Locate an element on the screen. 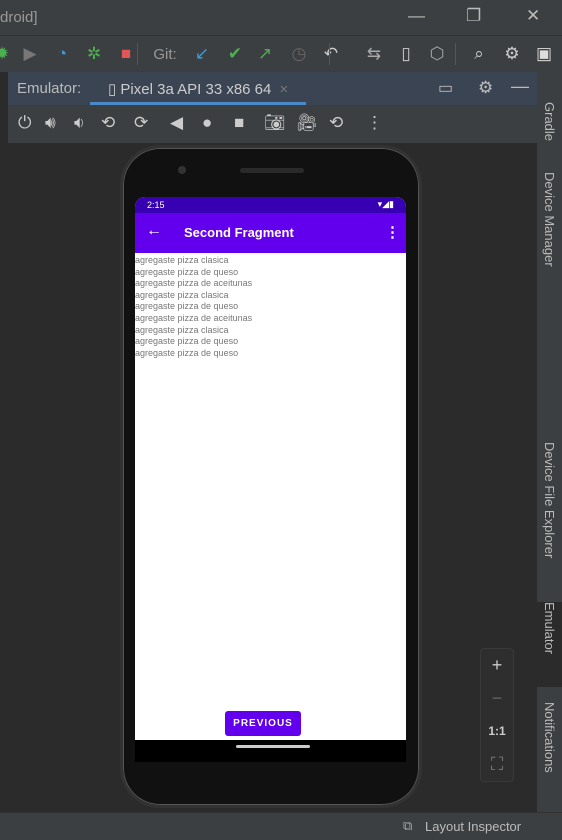 This screenshot has width=562, height=840. emulator-settings-icon: ⚙ is located at coordinates (485, 88).